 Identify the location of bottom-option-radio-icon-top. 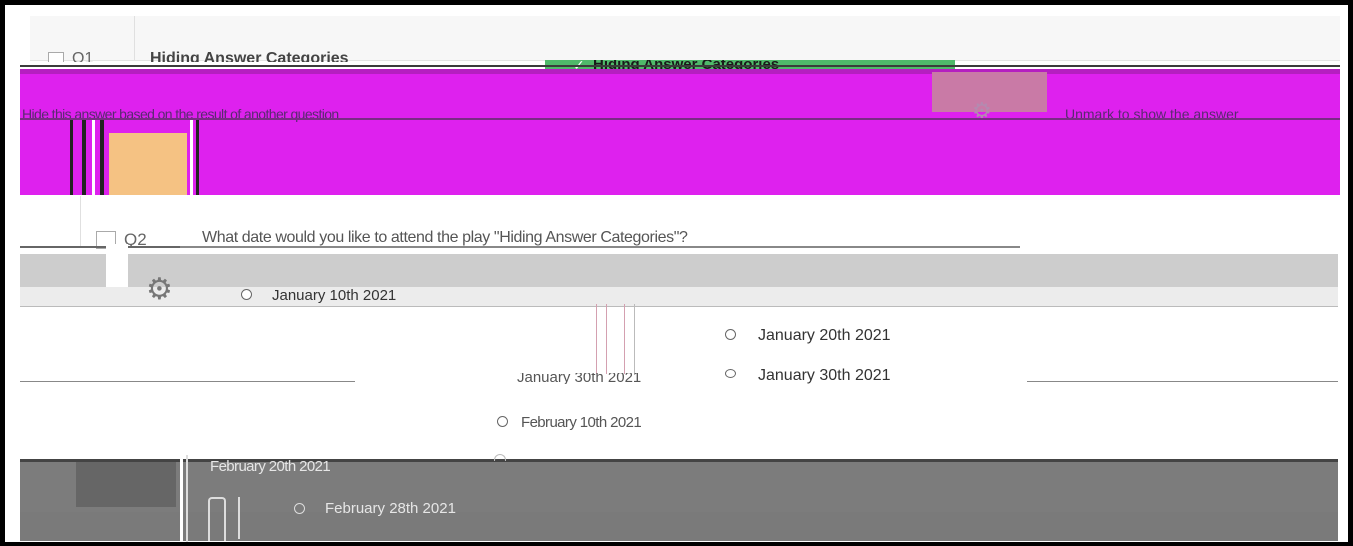
(500, 457).